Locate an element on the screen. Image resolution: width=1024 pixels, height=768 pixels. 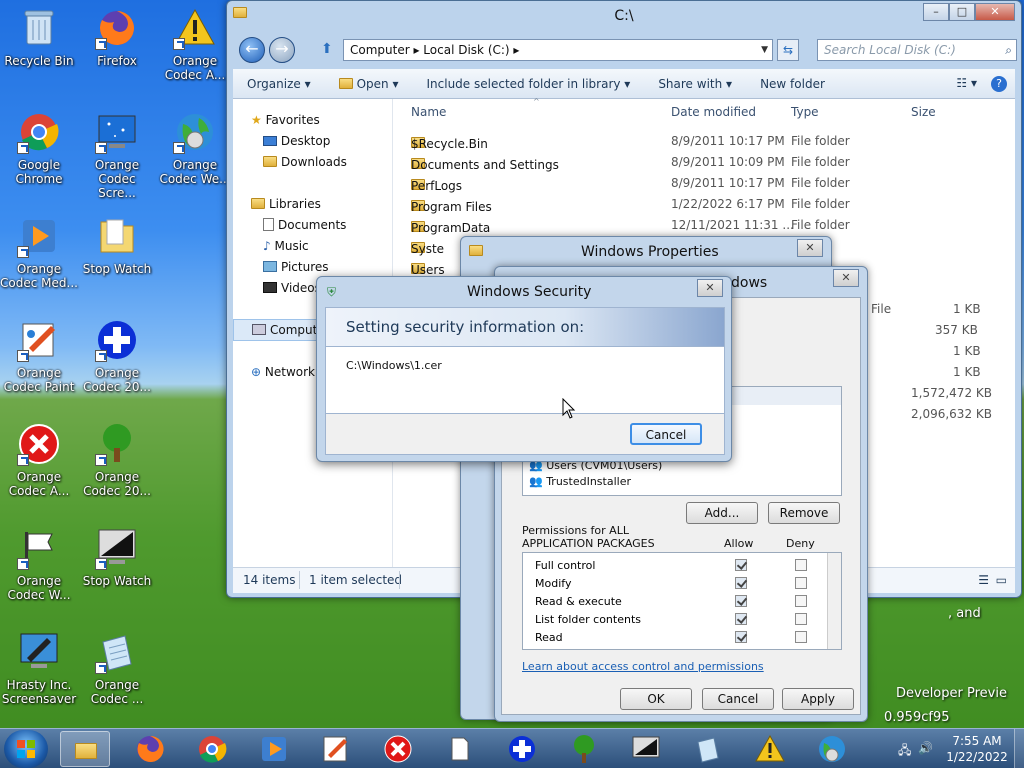
taskbar-paint is located at coordinates (336, 749).